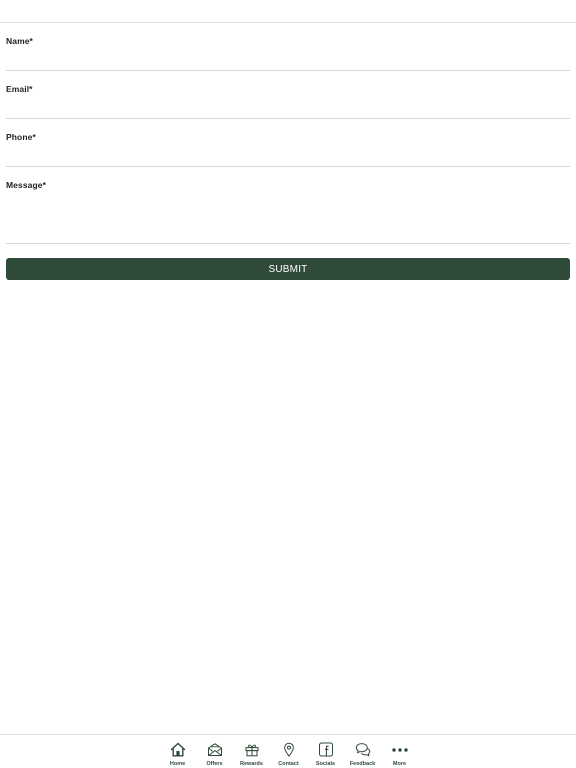 The height and width of the screenshot is (768, 576). I want to click on tab-rewards: Rewards, so click(251, 751).